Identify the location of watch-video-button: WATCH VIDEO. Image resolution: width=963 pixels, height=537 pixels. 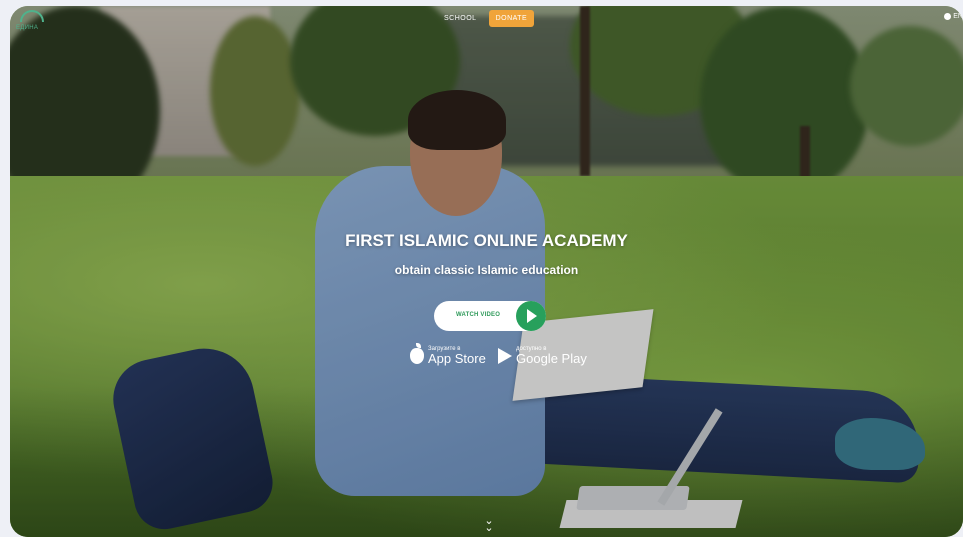
(490, 316).